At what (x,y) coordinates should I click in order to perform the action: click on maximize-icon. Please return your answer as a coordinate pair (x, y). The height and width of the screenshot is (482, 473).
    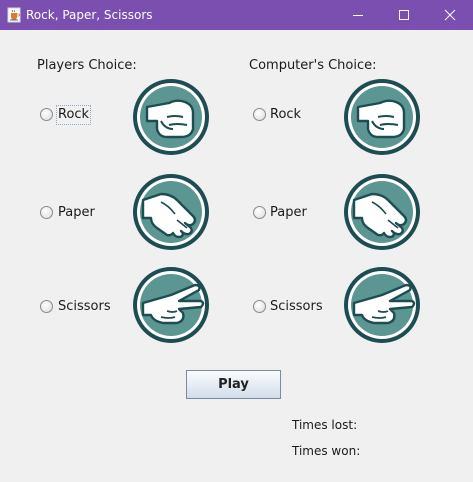
    Looking at the image, I should click on (404, 15).